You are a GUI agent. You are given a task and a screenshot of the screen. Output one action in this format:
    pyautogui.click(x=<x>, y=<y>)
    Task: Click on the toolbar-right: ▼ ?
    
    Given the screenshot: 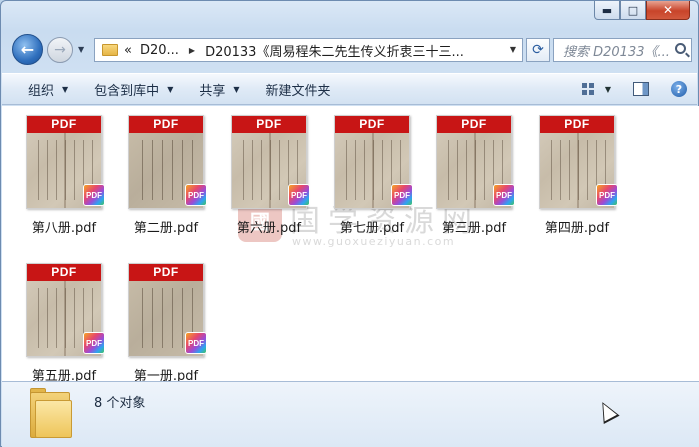 What is the action you would take?
    pyautogui.click(x=639, y=89)
    